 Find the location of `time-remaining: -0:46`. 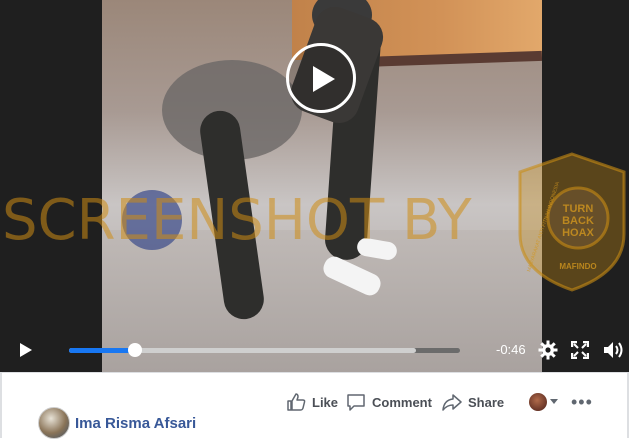

time-remaining: -0:46 is located at coordinates (511, 349).